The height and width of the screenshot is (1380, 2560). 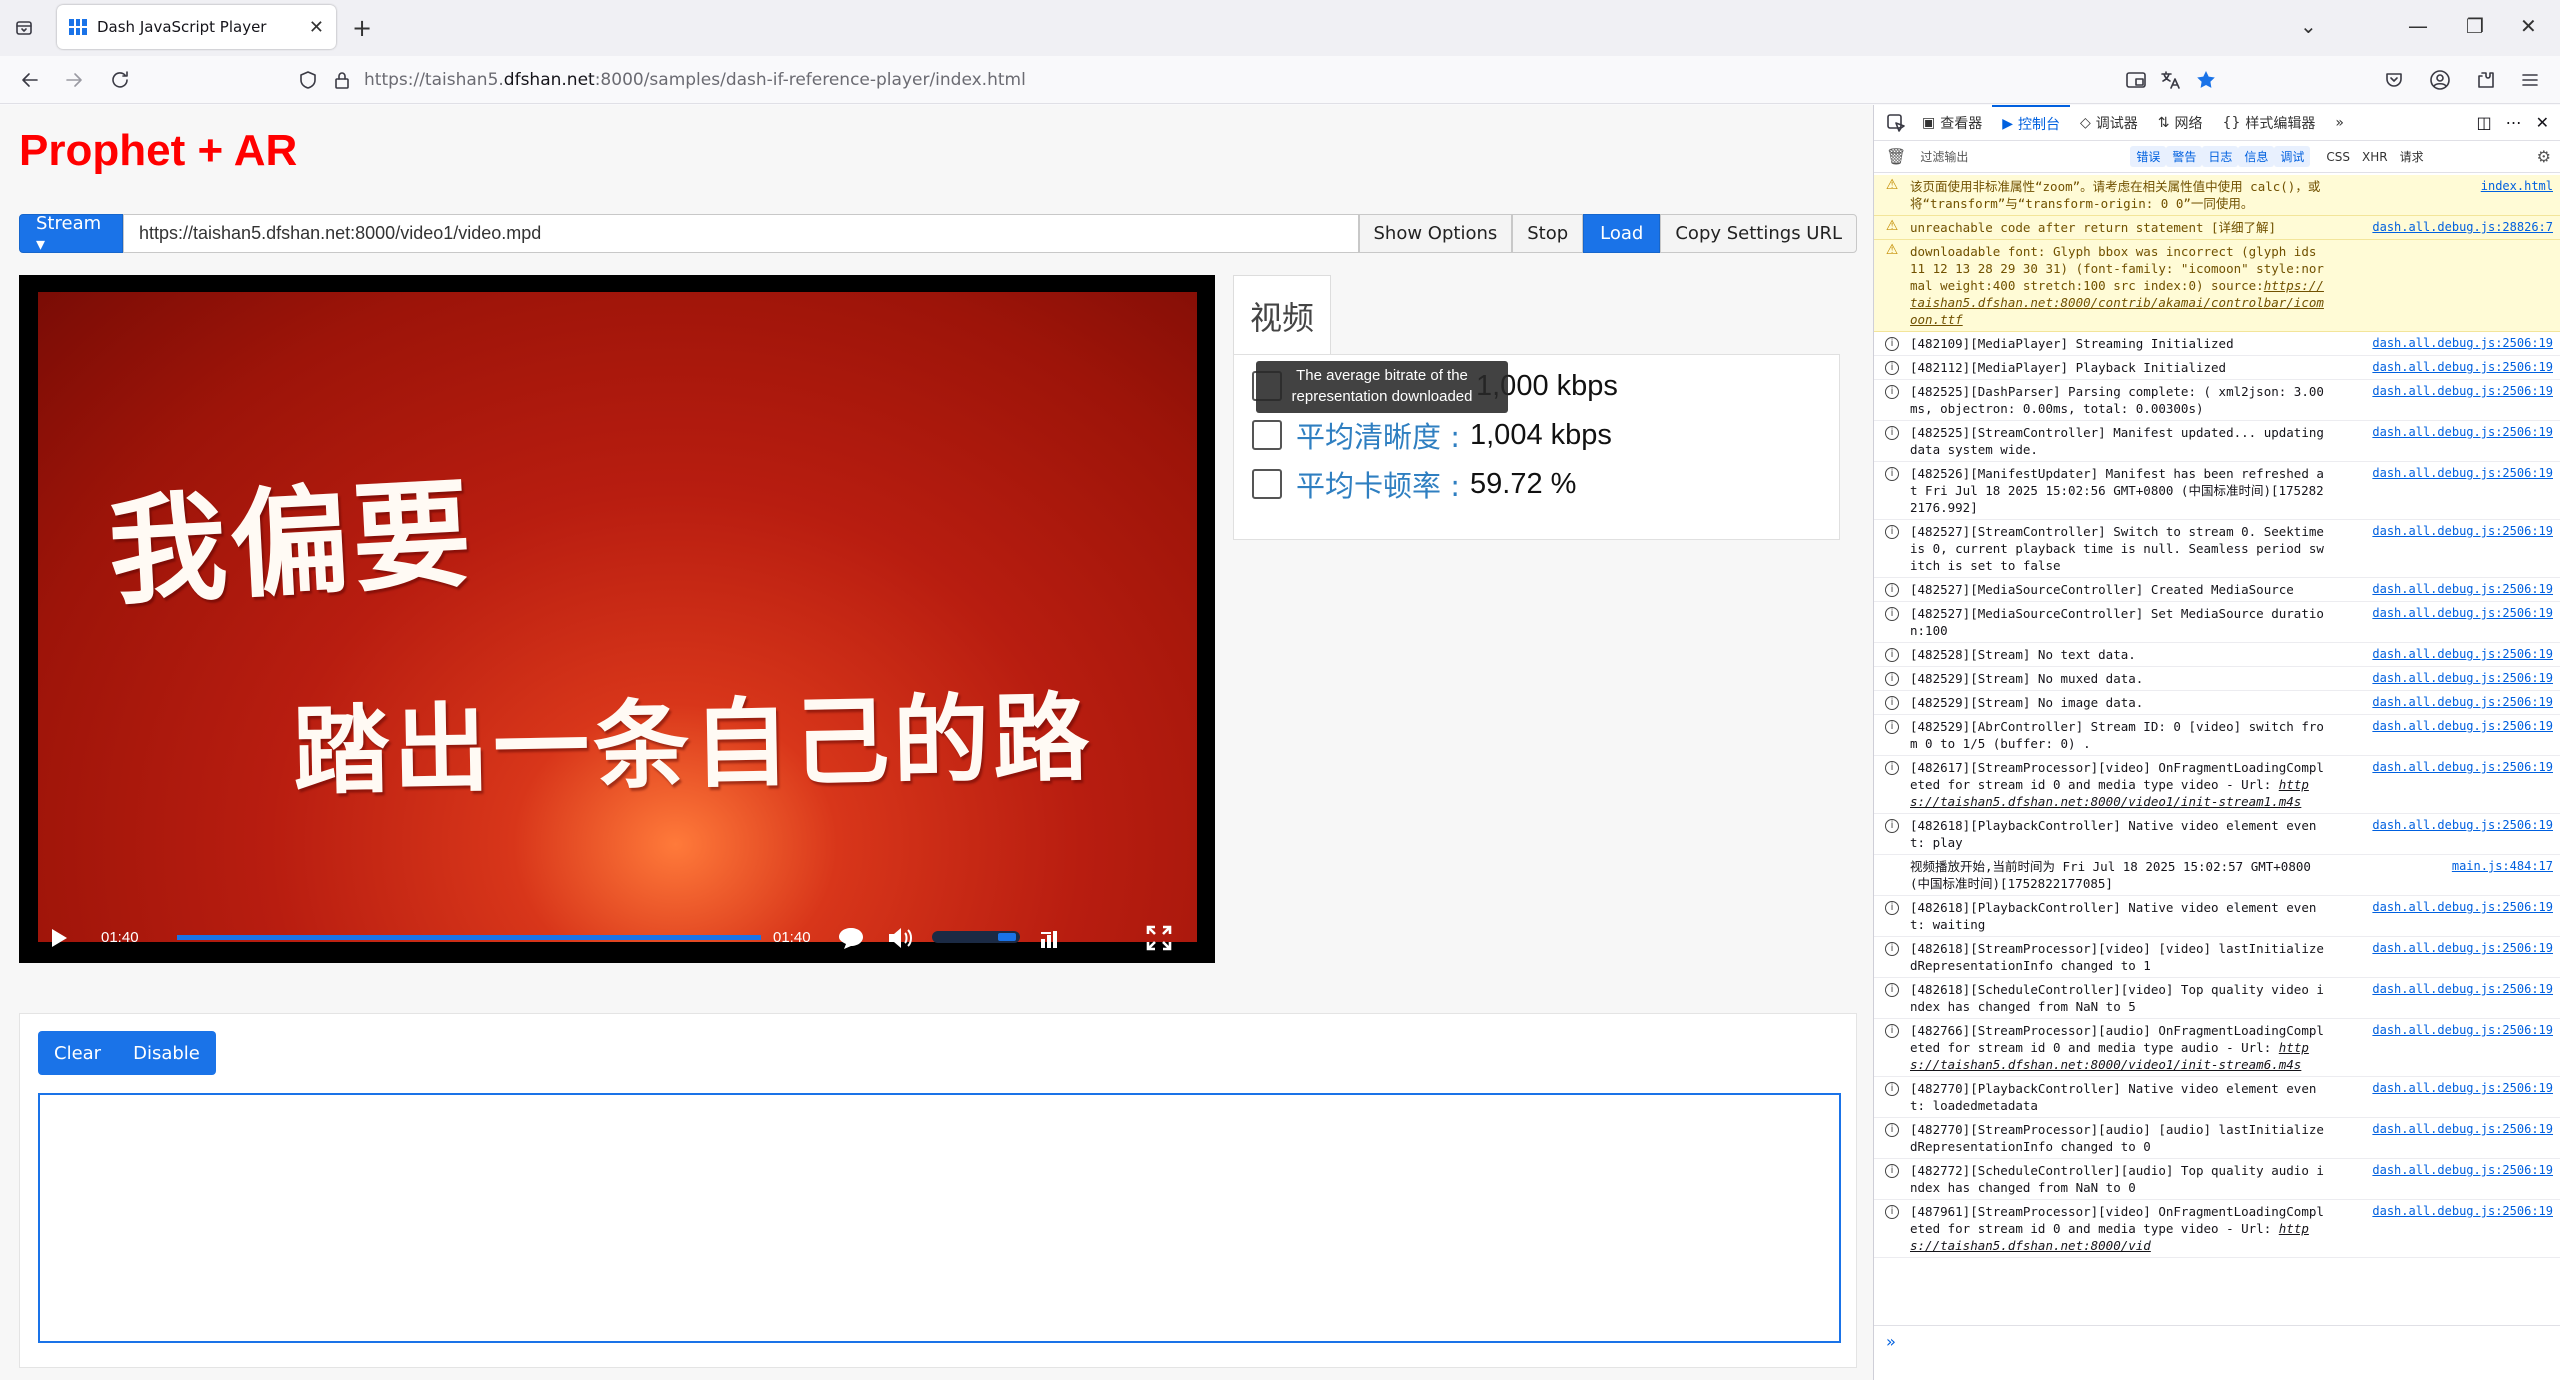 What do you see at coordinates (308, 80) in the screenshot?
I see `shield-icon` at bounding box center [308, 80].